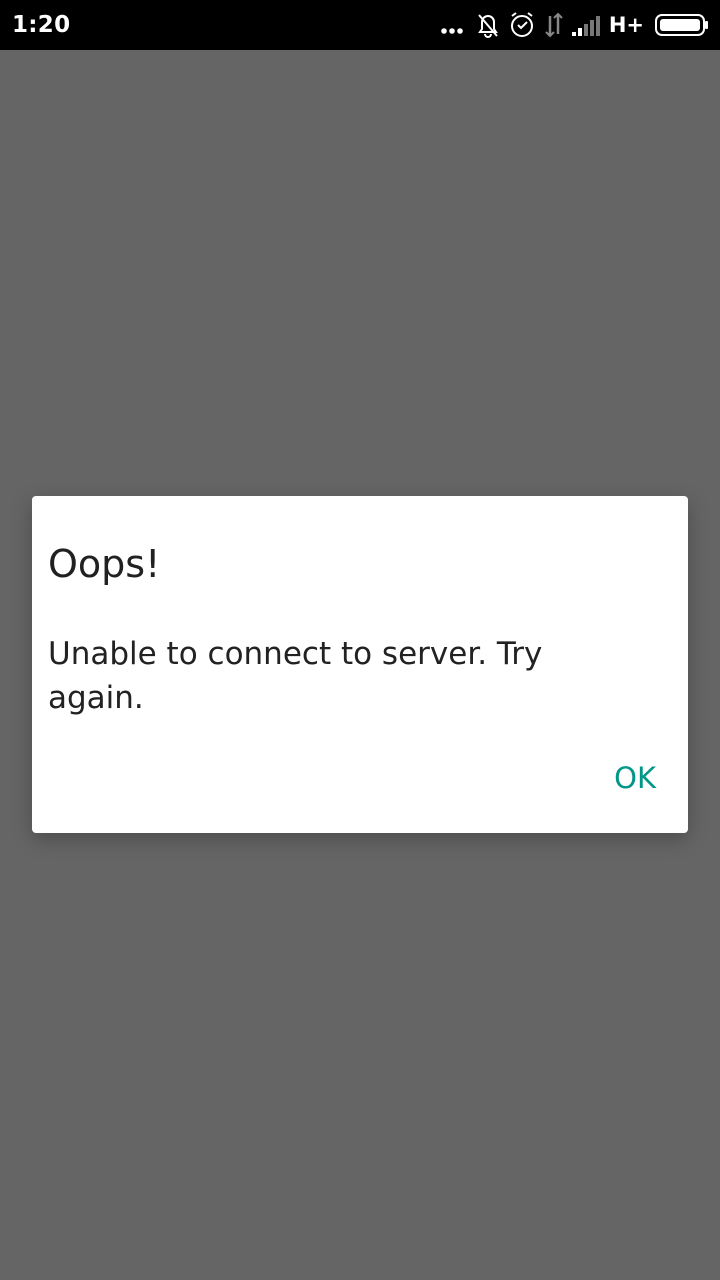 Image resolution: width=720 pixels, height=1280 pixels. I want to click on ok-button: OK, so click(635, 778).